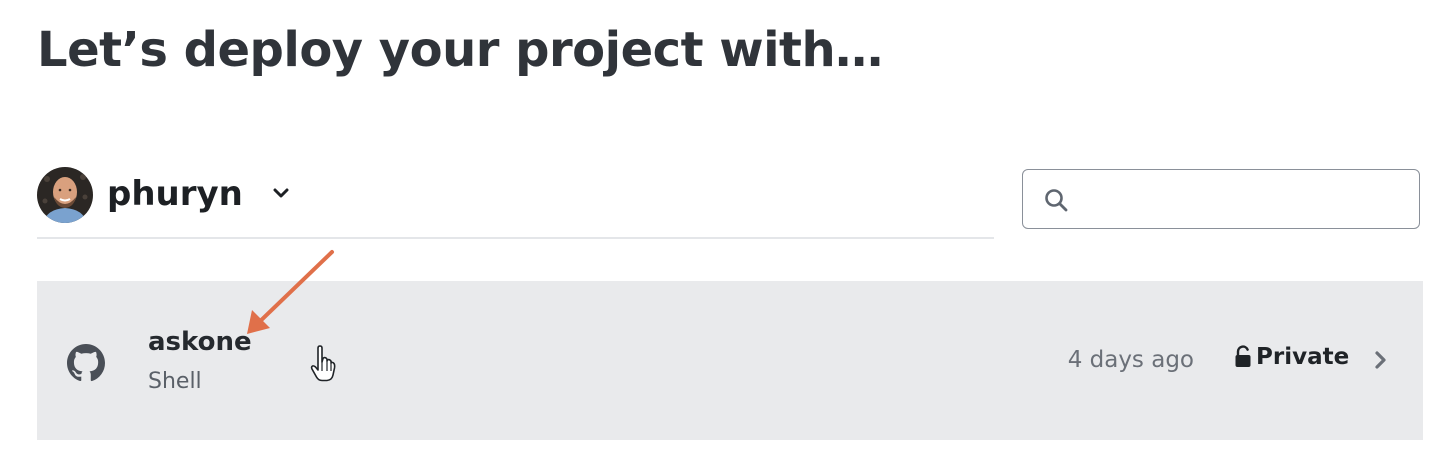 This screenshot has width=1456, height=475. What do you see at coordinates (65, 195) in the screenshot?
I see `avatar` at bounding box center [65, 195].